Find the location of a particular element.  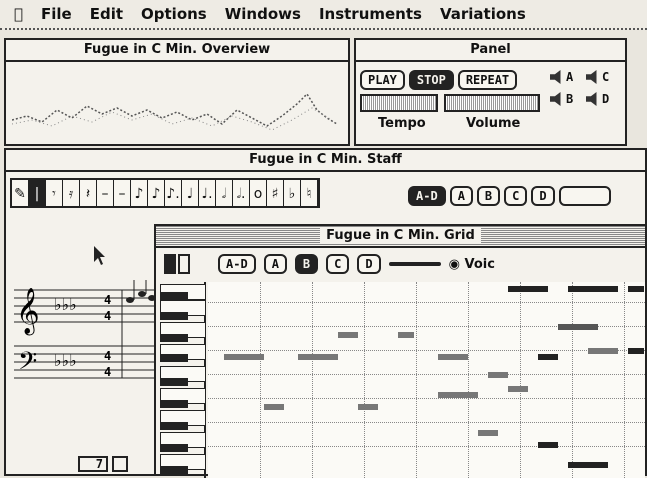

staff-voice-a-button: A is located at coordinates (461, 196).